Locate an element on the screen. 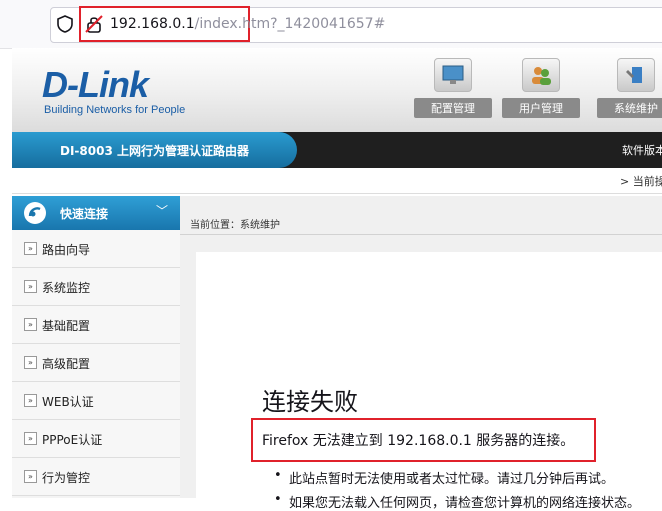  users-icon is located at coordinates (541, 75).